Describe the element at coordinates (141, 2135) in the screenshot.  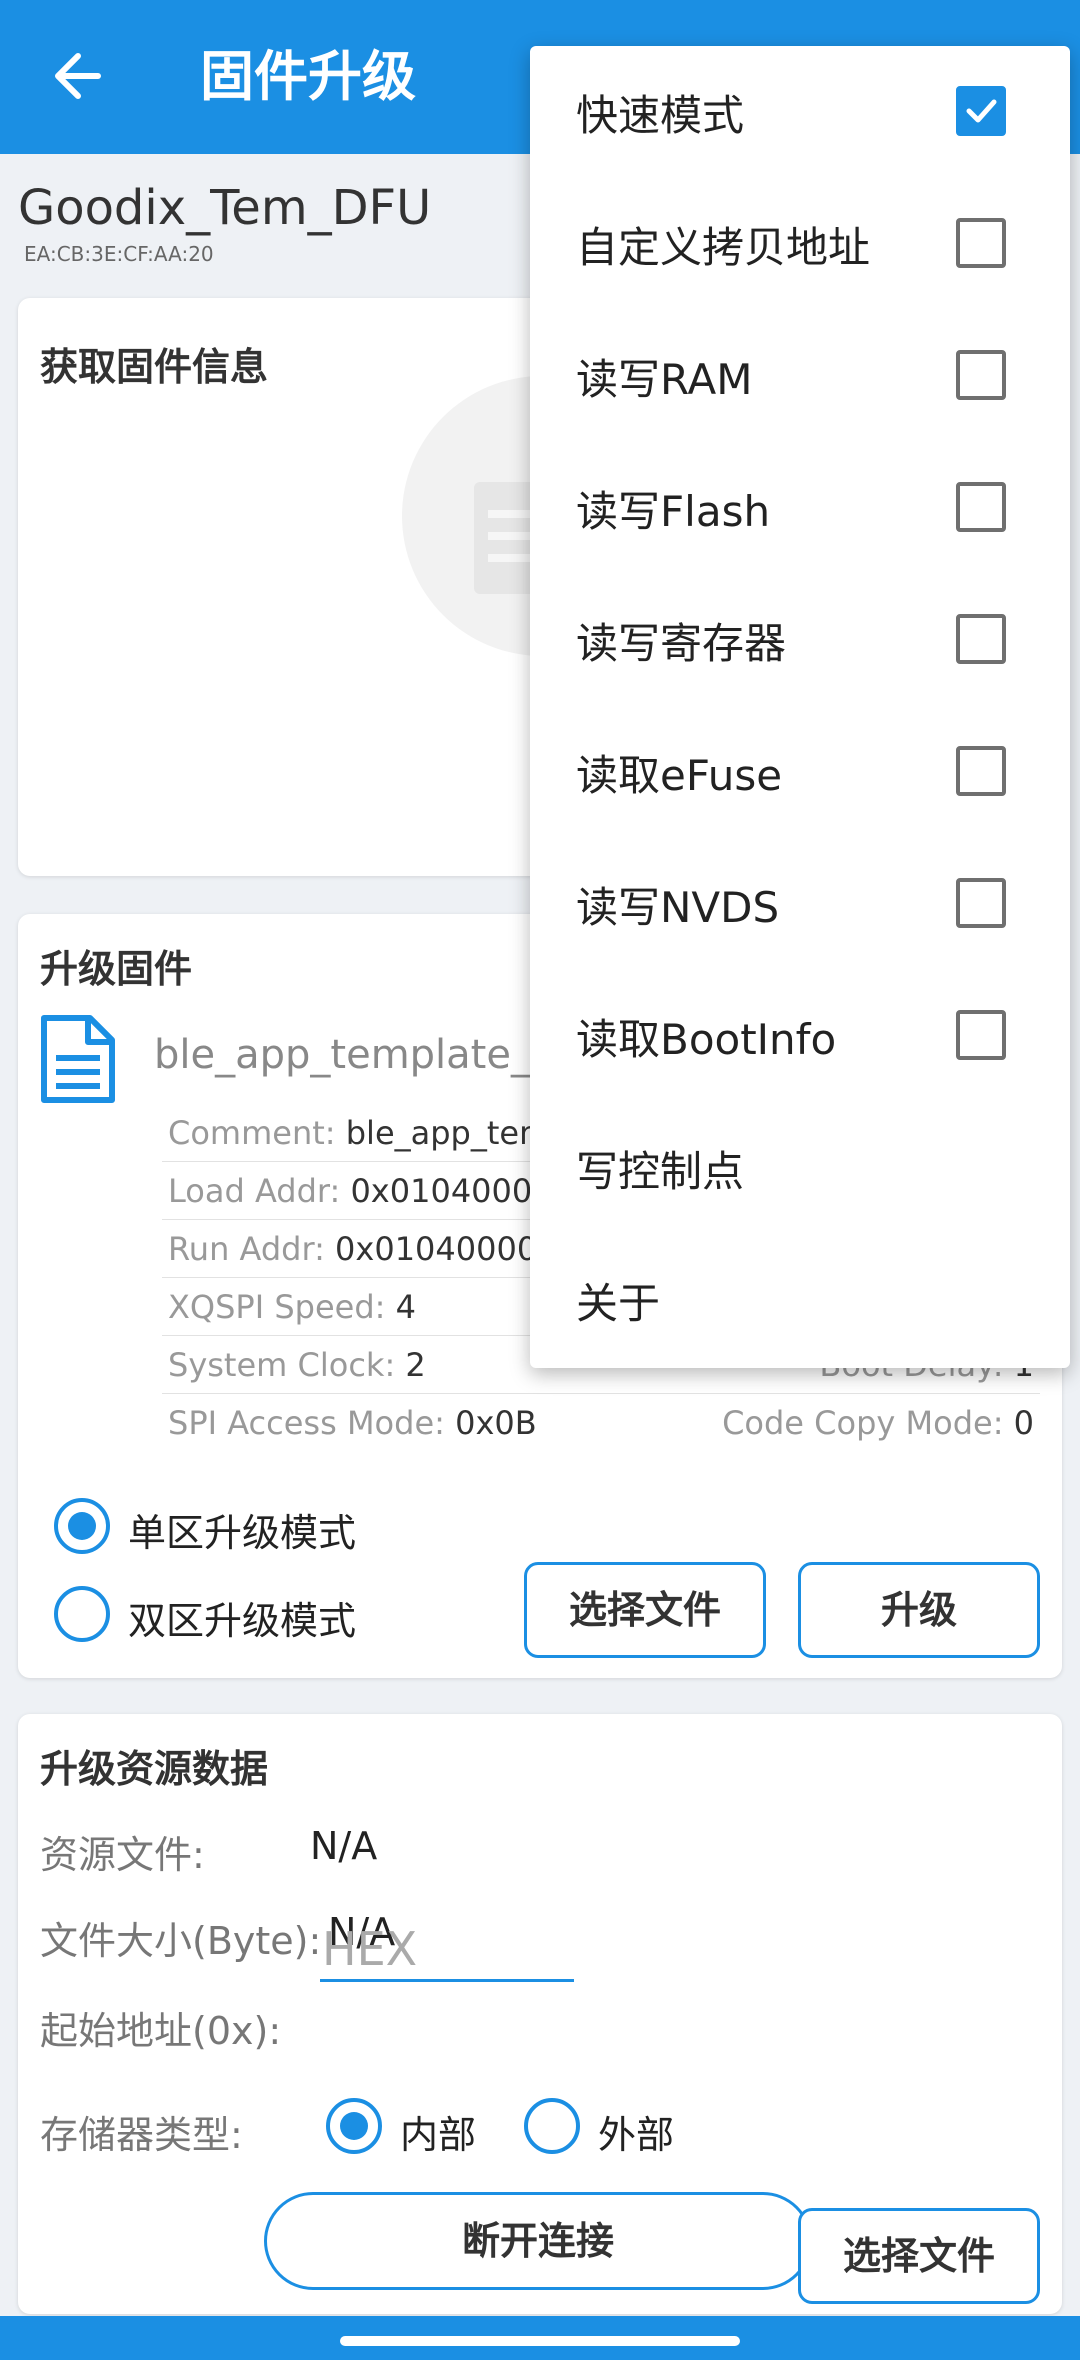
I see `storage-type-label: 存储器类型:` at that location.